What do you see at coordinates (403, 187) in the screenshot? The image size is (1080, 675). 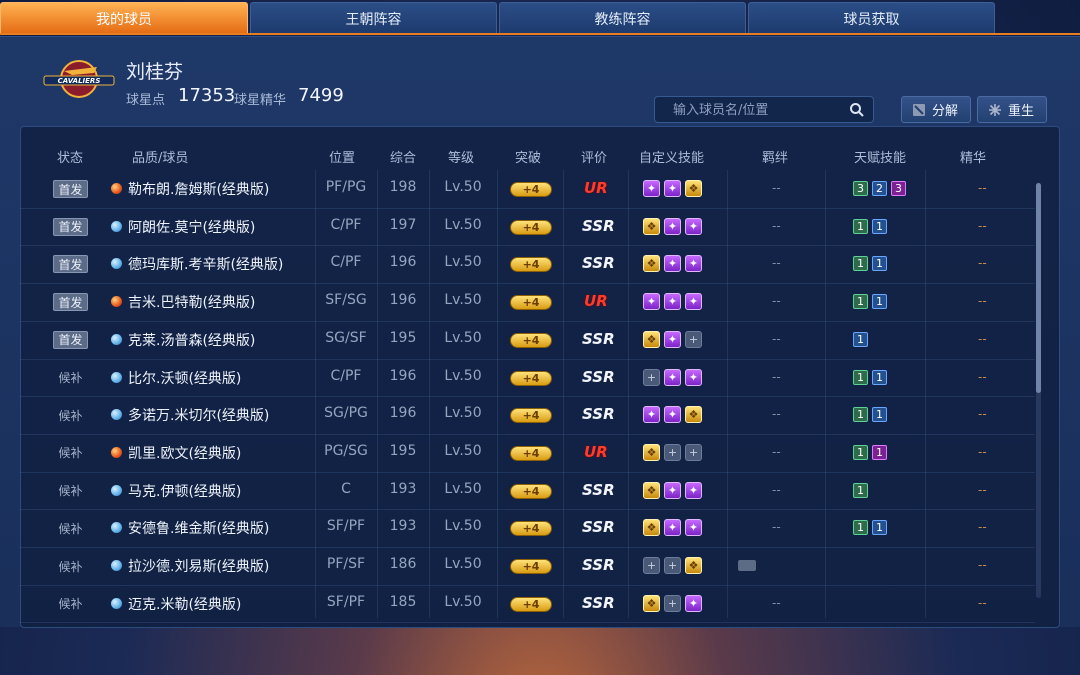 I see `overall-cell: 198` at bounding box center [403, 187].